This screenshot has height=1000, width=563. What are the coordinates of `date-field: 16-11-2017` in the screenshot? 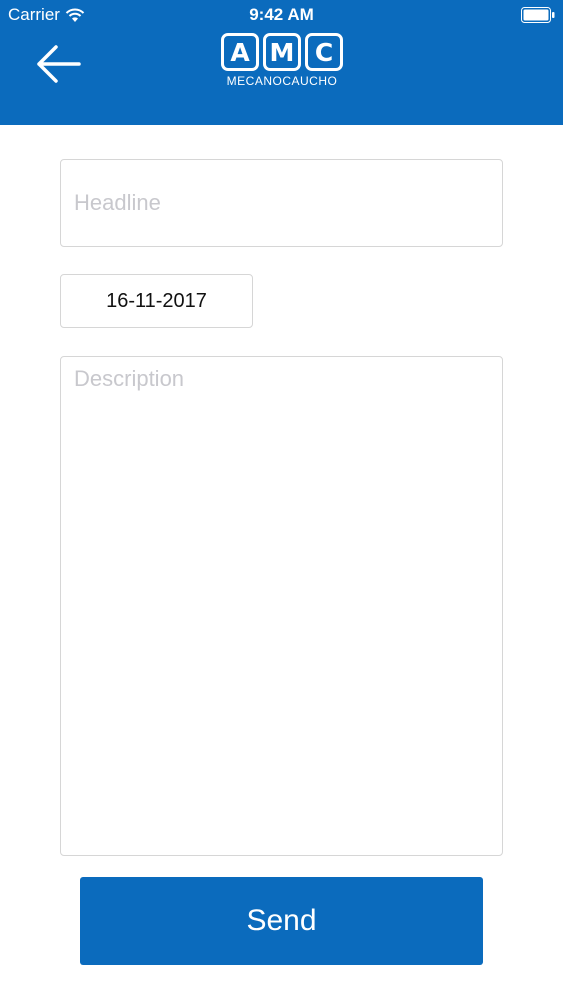 It's located at (156, 301).